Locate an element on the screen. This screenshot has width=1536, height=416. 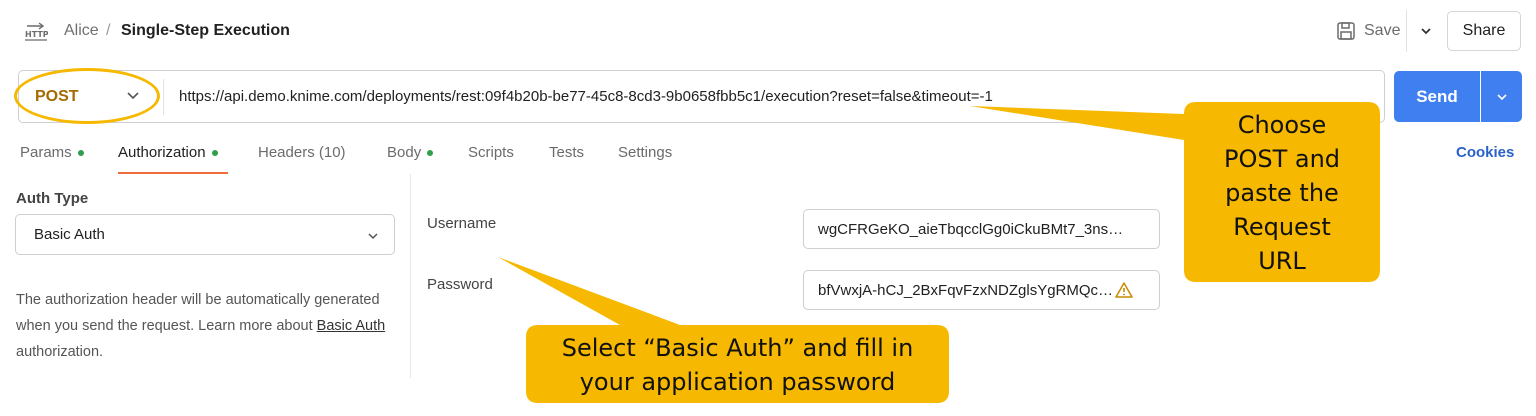
save-button: Save is located at coordinates (1368, 31).